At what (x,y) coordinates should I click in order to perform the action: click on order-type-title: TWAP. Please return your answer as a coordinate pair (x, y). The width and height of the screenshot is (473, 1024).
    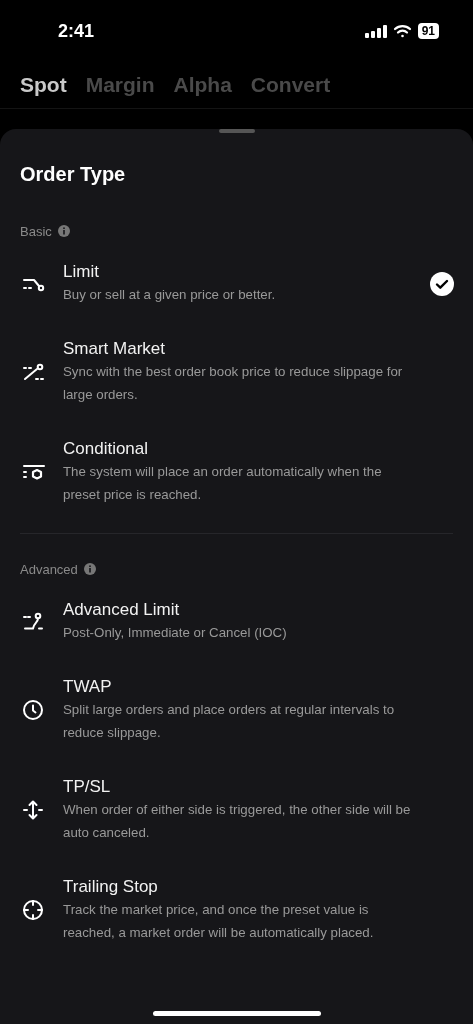
    Looking at the image, I should click on (238, 687).